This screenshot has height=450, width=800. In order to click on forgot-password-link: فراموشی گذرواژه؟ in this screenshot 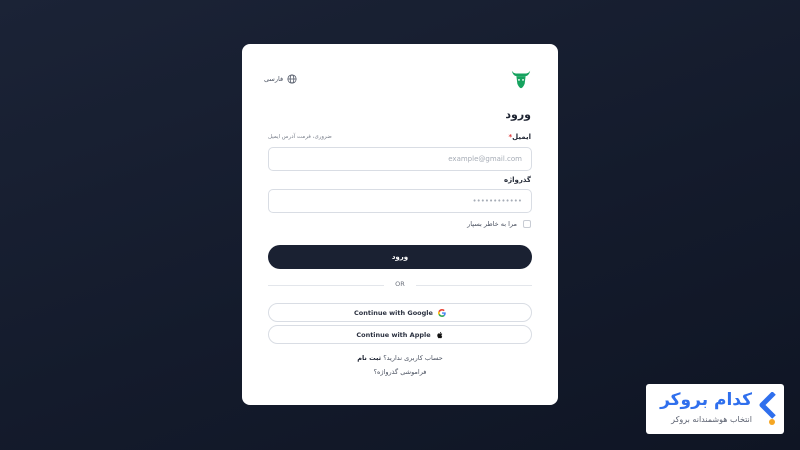, I will do `click(400, 372)`.